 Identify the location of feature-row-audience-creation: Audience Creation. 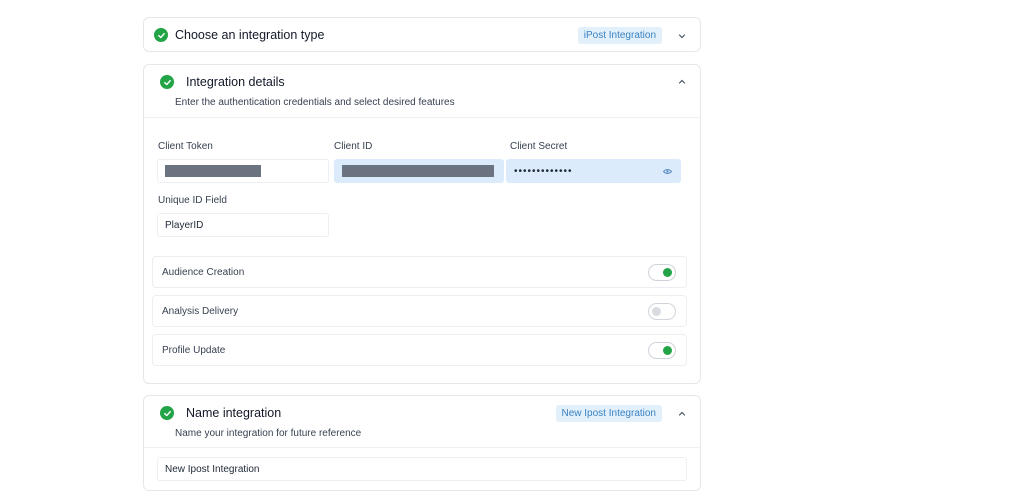
(419, 272).